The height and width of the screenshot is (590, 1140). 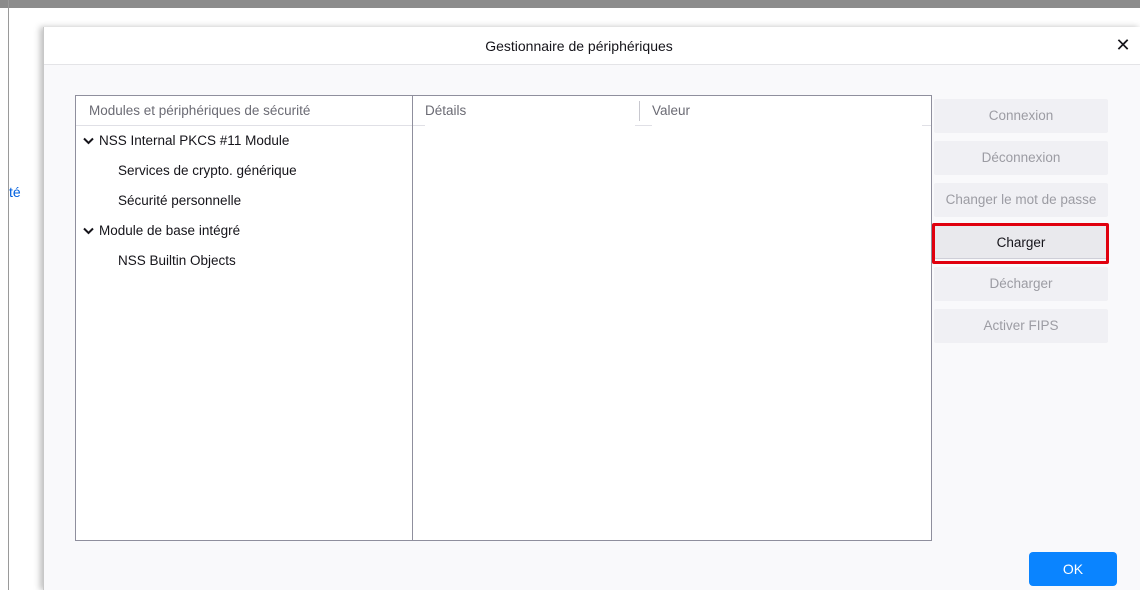 What do you see at coordinates (1021, 326) in the screenshot?
I see `enable-fips-button: Activer FIPS` at bounding box center [1021, 326].